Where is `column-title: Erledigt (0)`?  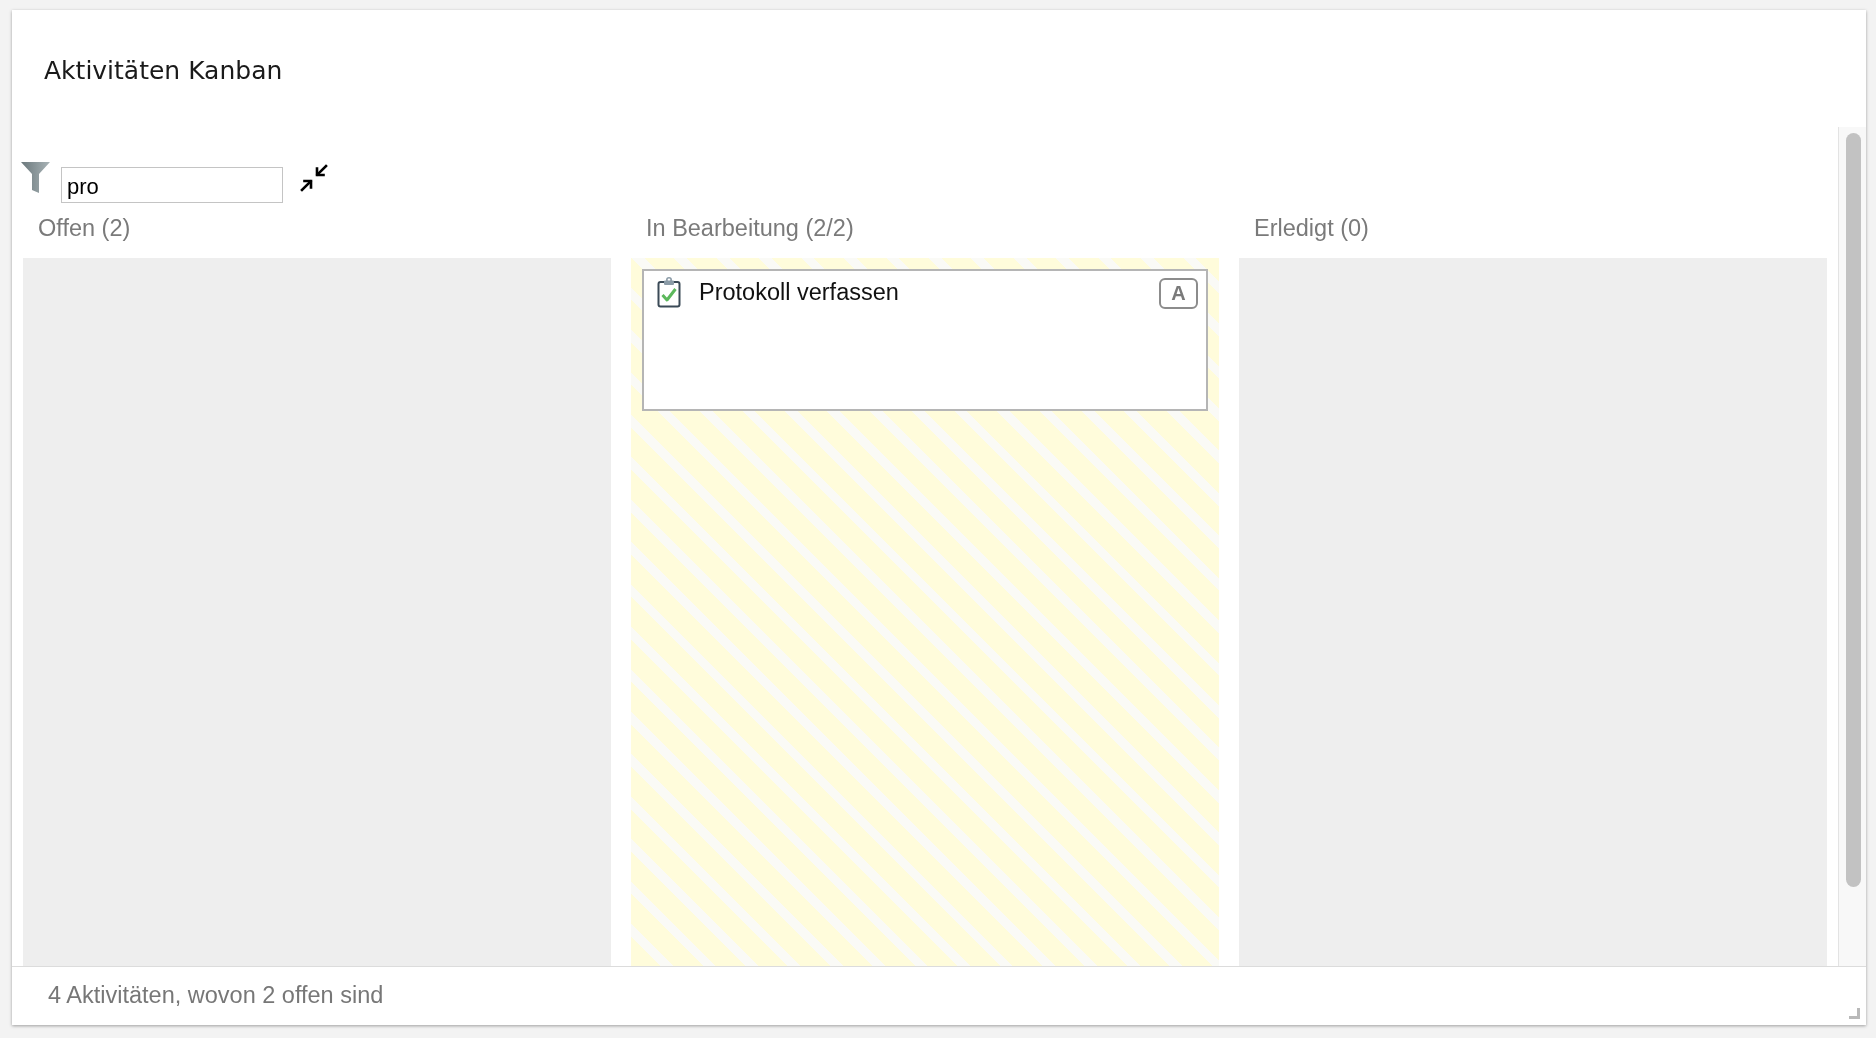 column-title: Erledigt (0) is located at coordinates (1311, 228).